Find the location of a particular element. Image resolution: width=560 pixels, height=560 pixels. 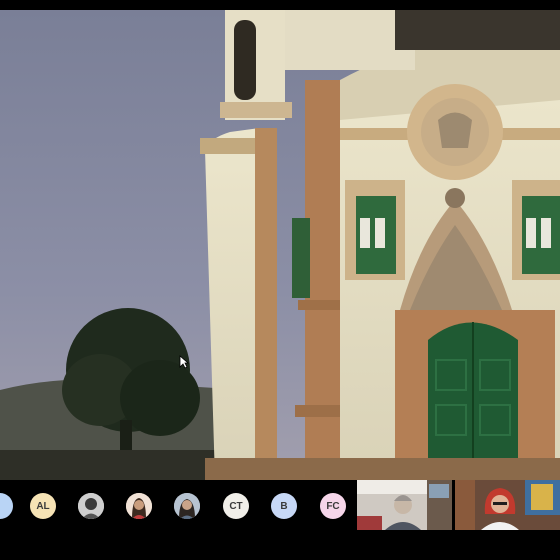

participant-avatar: AL is located at coordinates (43, 506).